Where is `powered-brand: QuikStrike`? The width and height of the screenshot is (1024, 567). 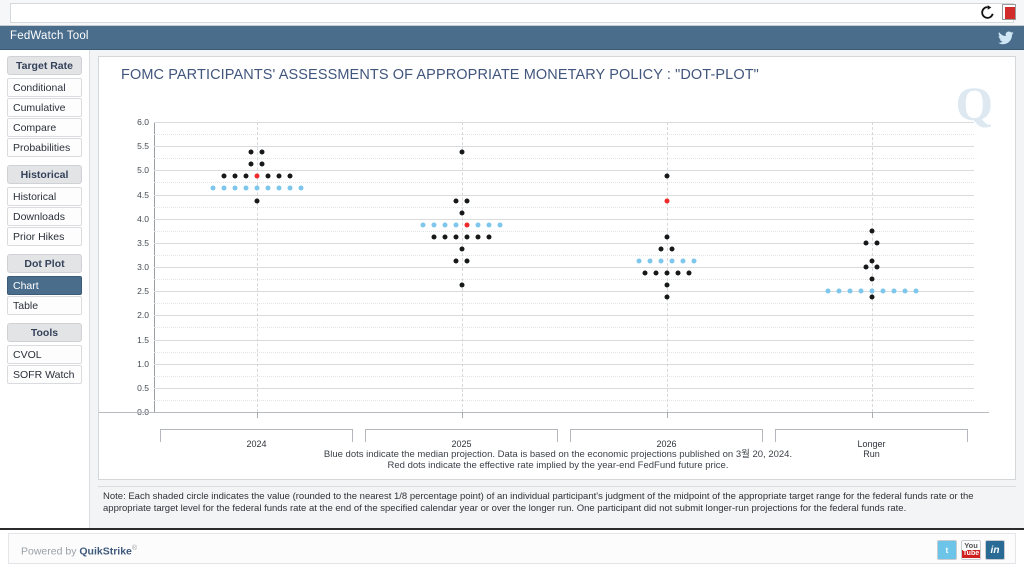 powered-brand: QuikStrike is located at coordinates (105, 551).